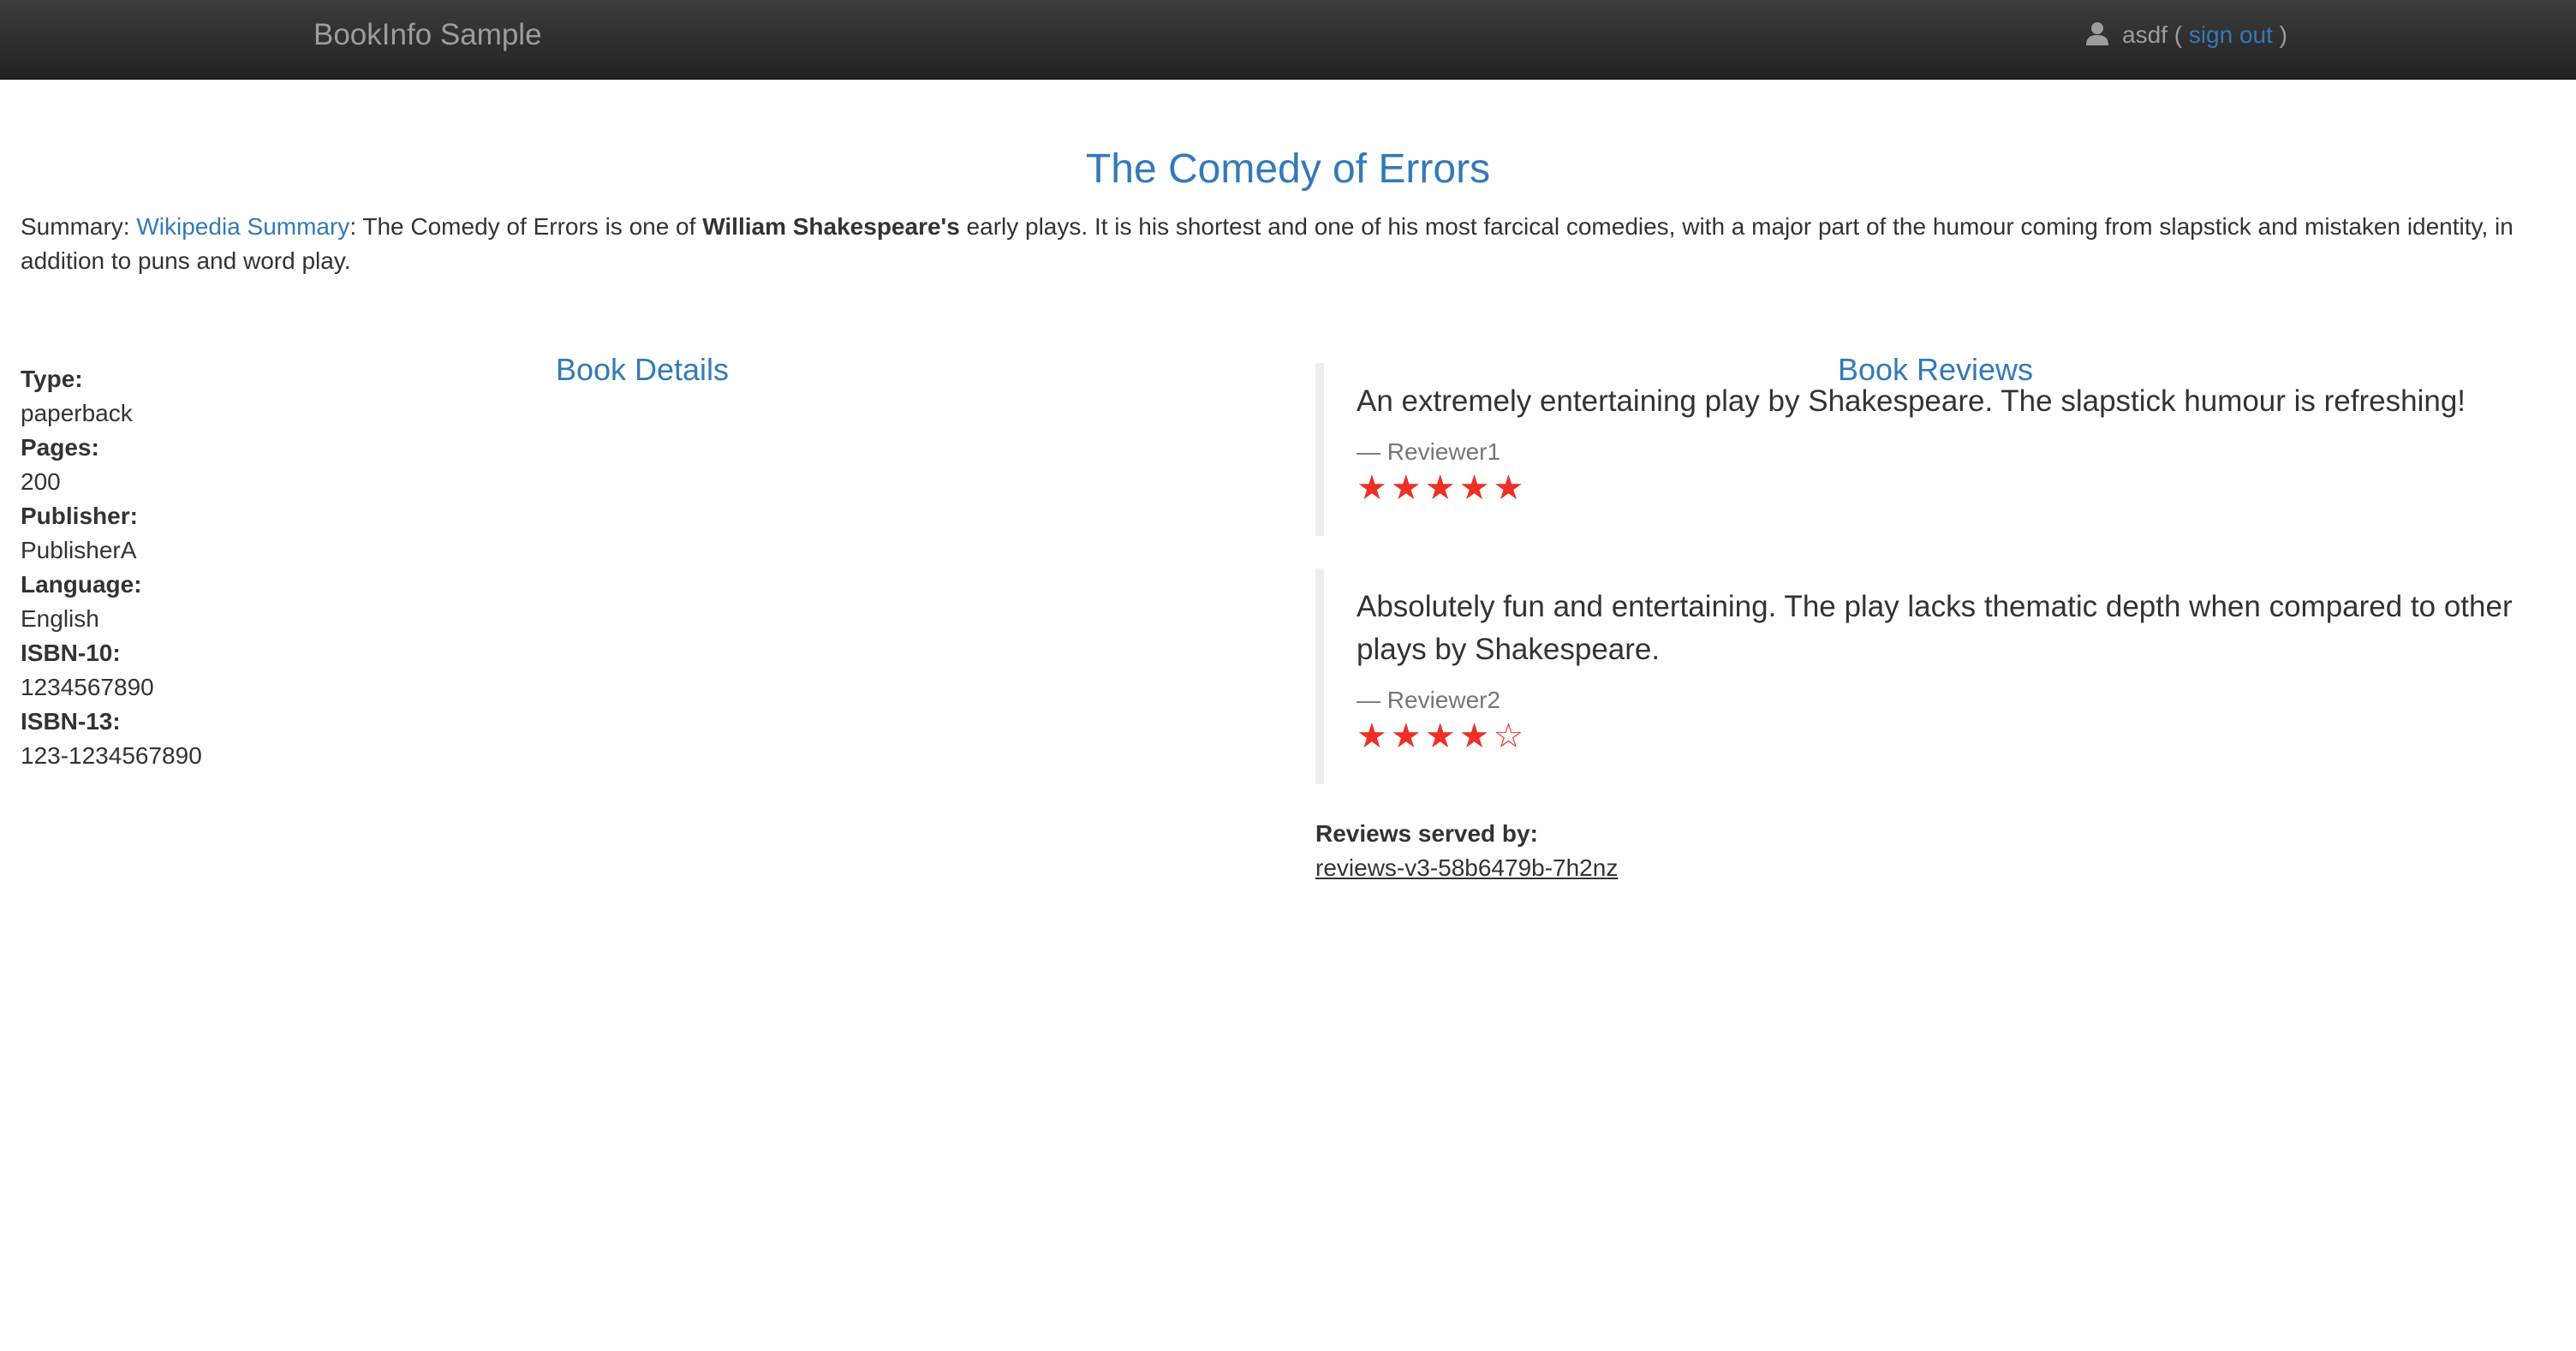 The height and width of the screenshot is (1351, 2576). I want to click on detail-value-language: English, so click(60, 618).